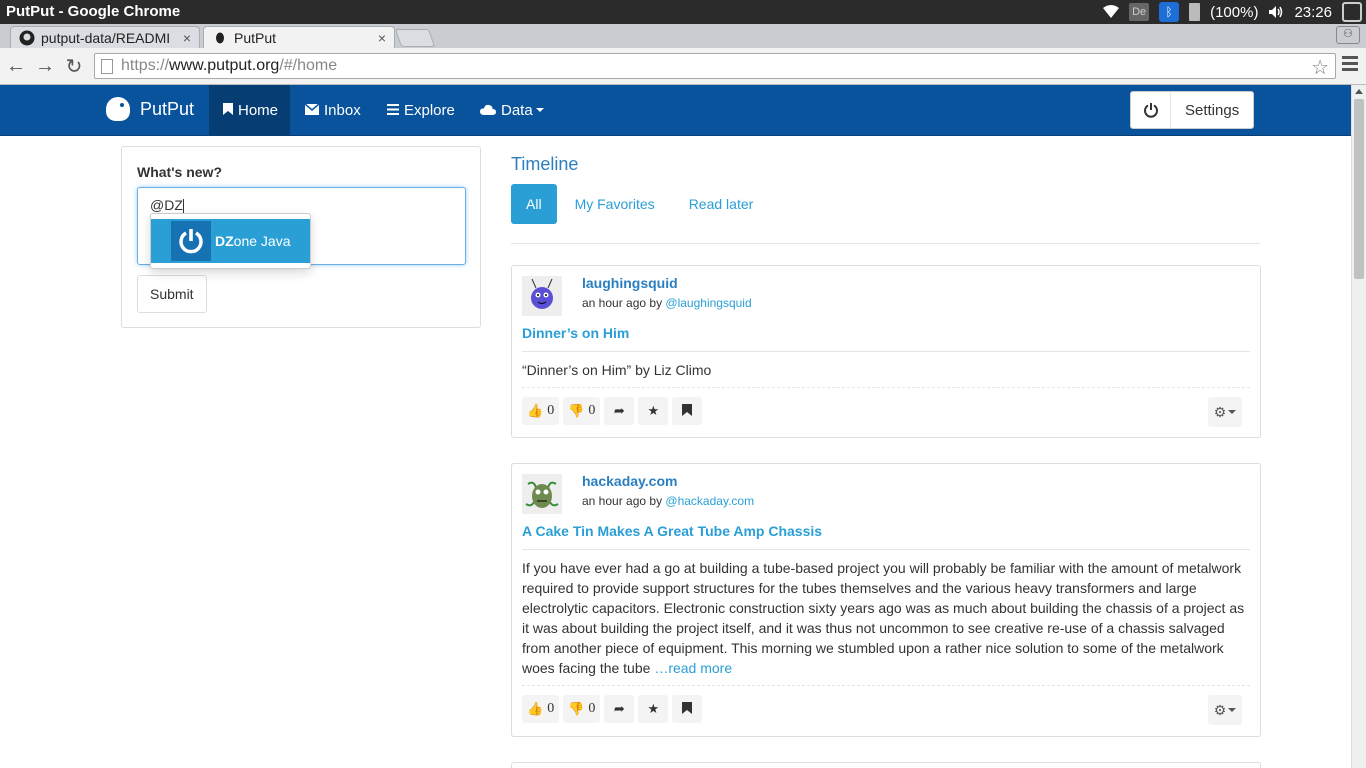  I want to click on post-author: hackaday.com, so click(629, 481).